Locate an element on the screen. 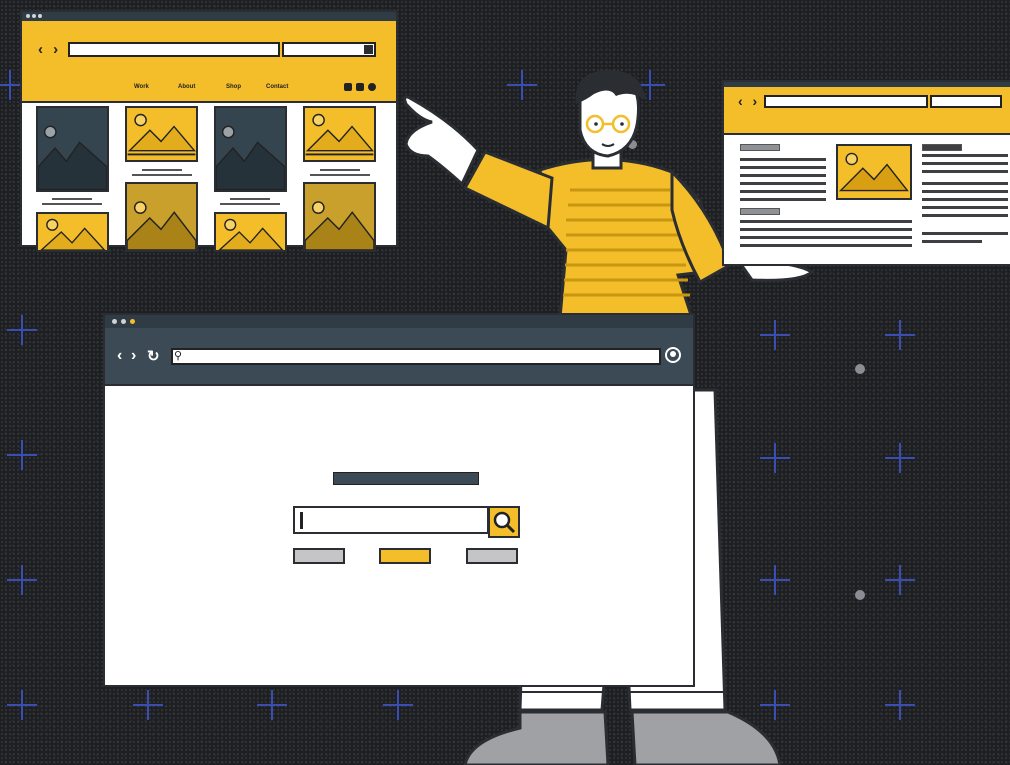 This screenshot has height=765, width=1010. browser-toolbar: ‹ › ↻ ⚲ is located at coordinates (399, 357).